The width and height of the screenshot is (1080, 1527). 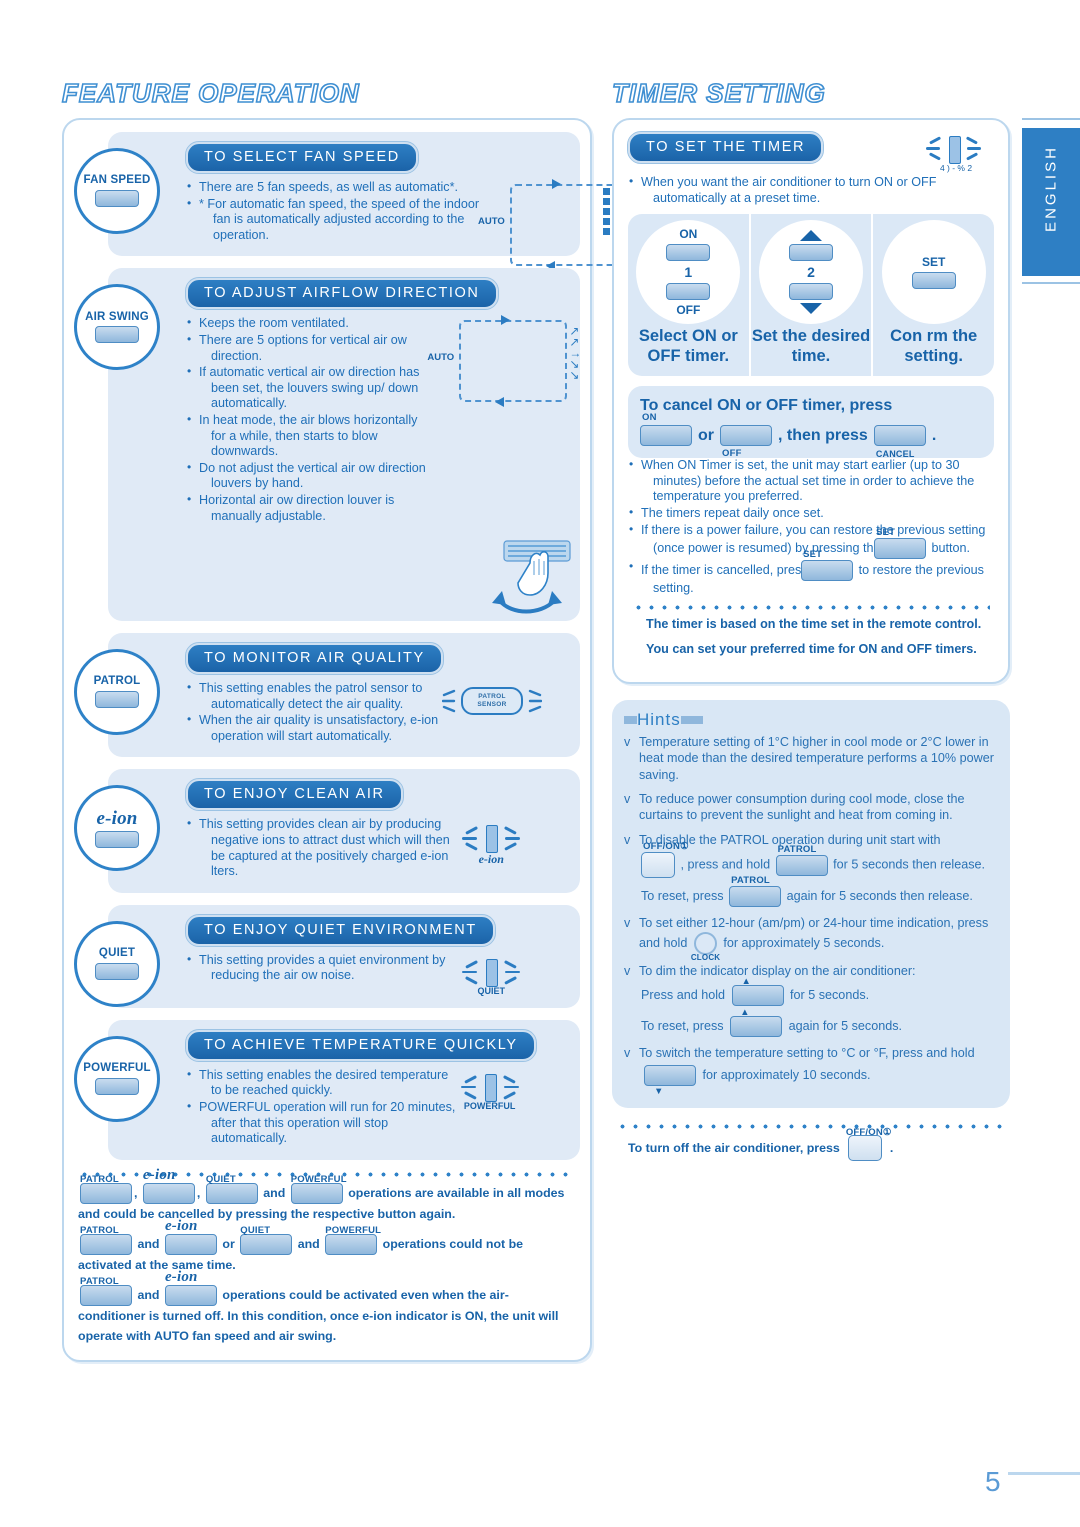 What do you see at coordinates (489, 1105) in the screenshot?
I see `indicator-label: POWERFUL` at bounding box center [489, 1105].